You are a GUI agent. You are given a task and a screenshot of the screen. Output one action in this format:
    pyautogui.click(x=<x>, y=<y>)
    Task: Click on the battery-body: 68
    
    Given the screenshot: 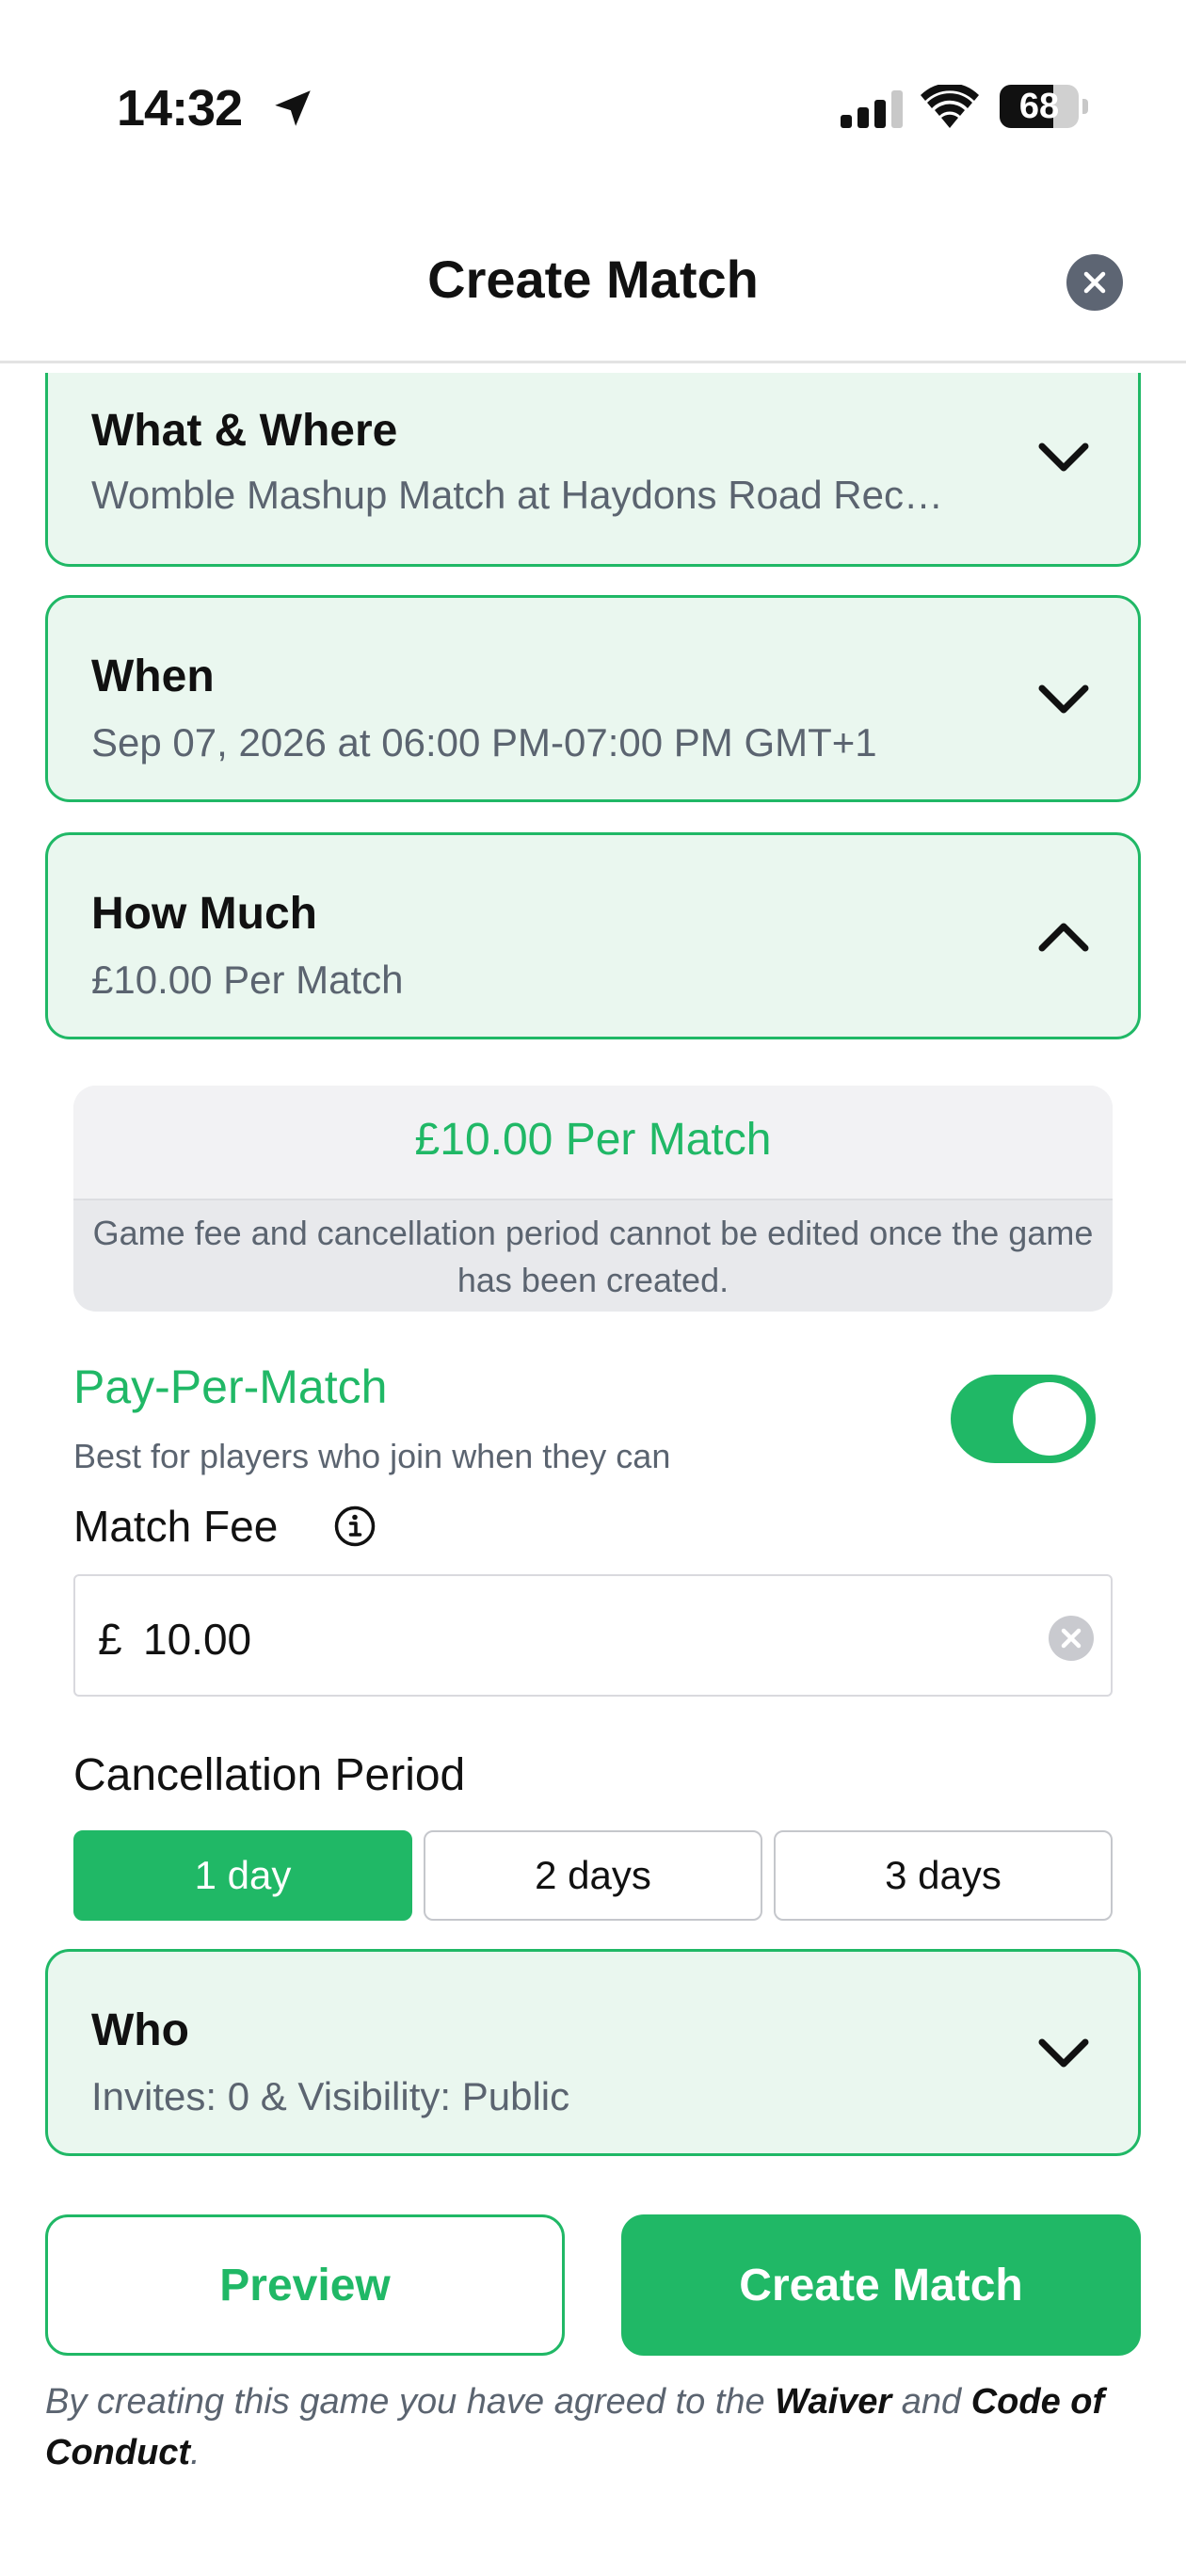 What is the action you would take?
    pyautogui.click(x=1039, y=106)
    